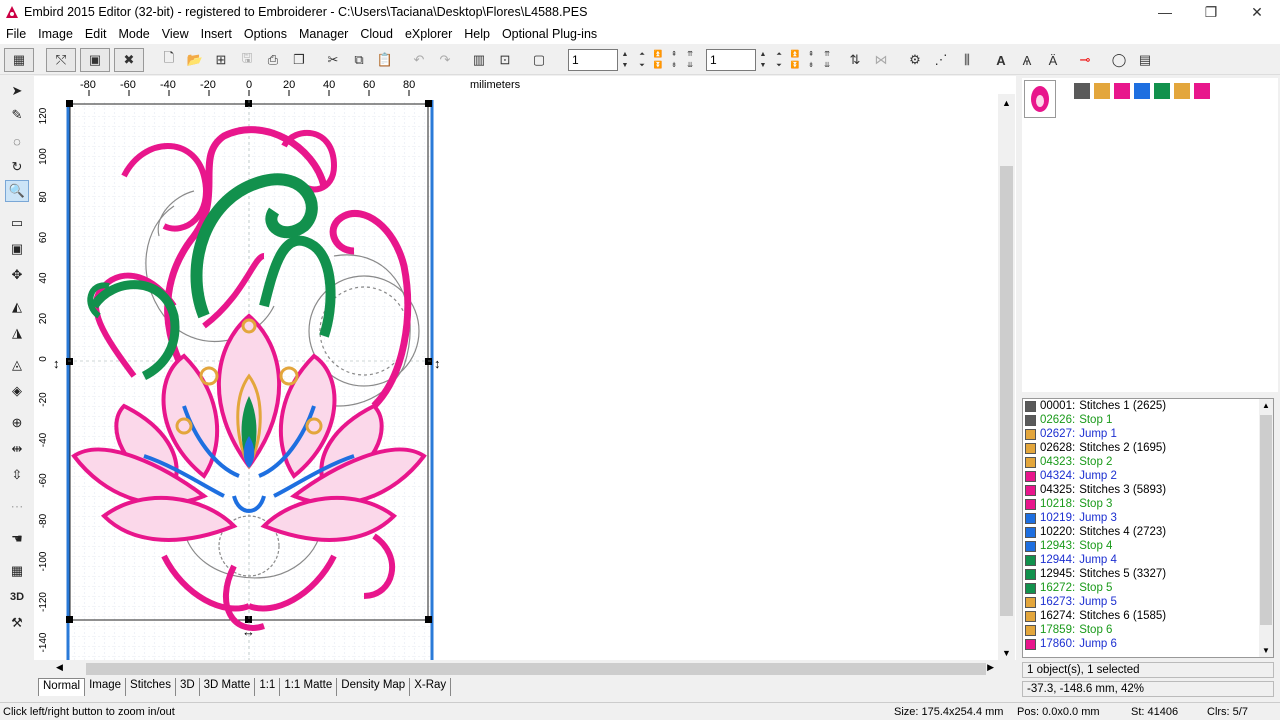  I want to click on copy-page-icon: ❐, so click(299, 60).